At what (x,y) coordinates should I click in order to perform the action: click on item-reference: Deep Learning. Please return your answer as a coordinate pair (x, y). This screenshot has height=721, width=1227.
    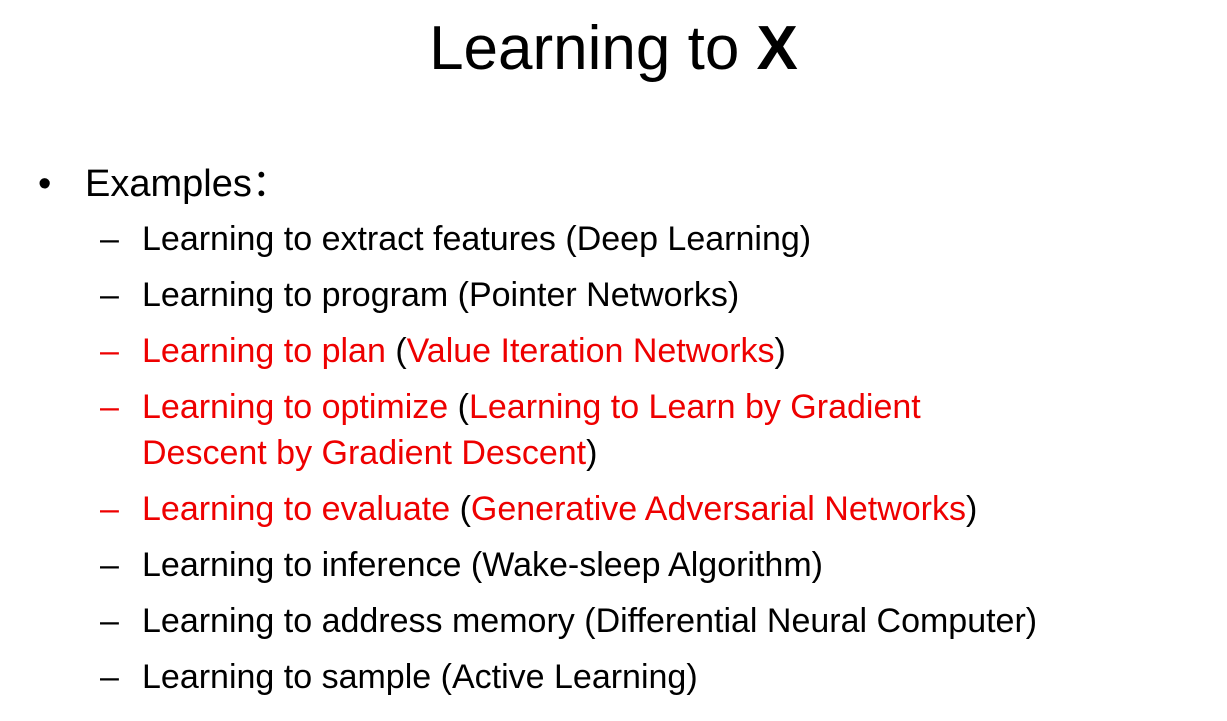
    Looking at the image, I should click on (688, 239).